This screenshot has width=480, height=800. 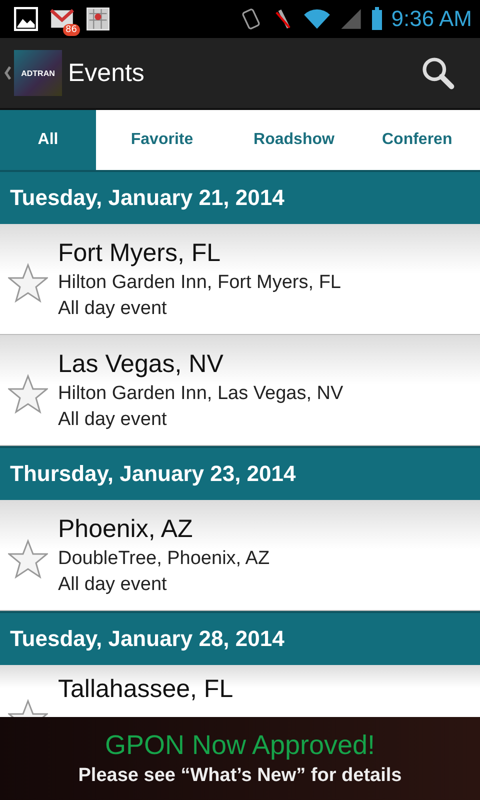 What do you see at coordinates (71, 30) in the screenshot?
I see `notification-badge: 86` at bounding box center [71, 30].